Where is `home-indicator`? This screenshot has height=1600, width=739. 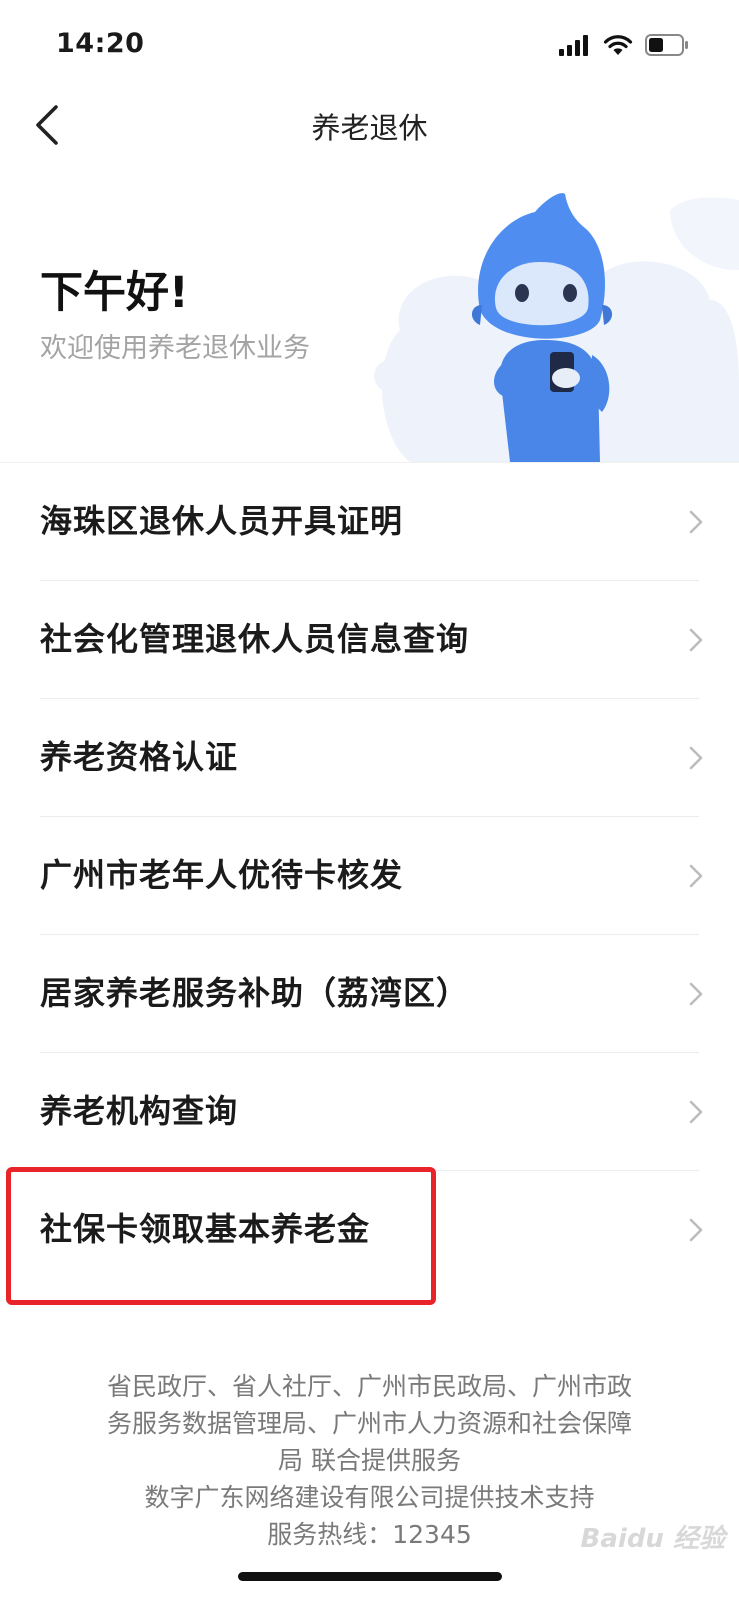
home-indicator is located at coordinates (370, 1576).